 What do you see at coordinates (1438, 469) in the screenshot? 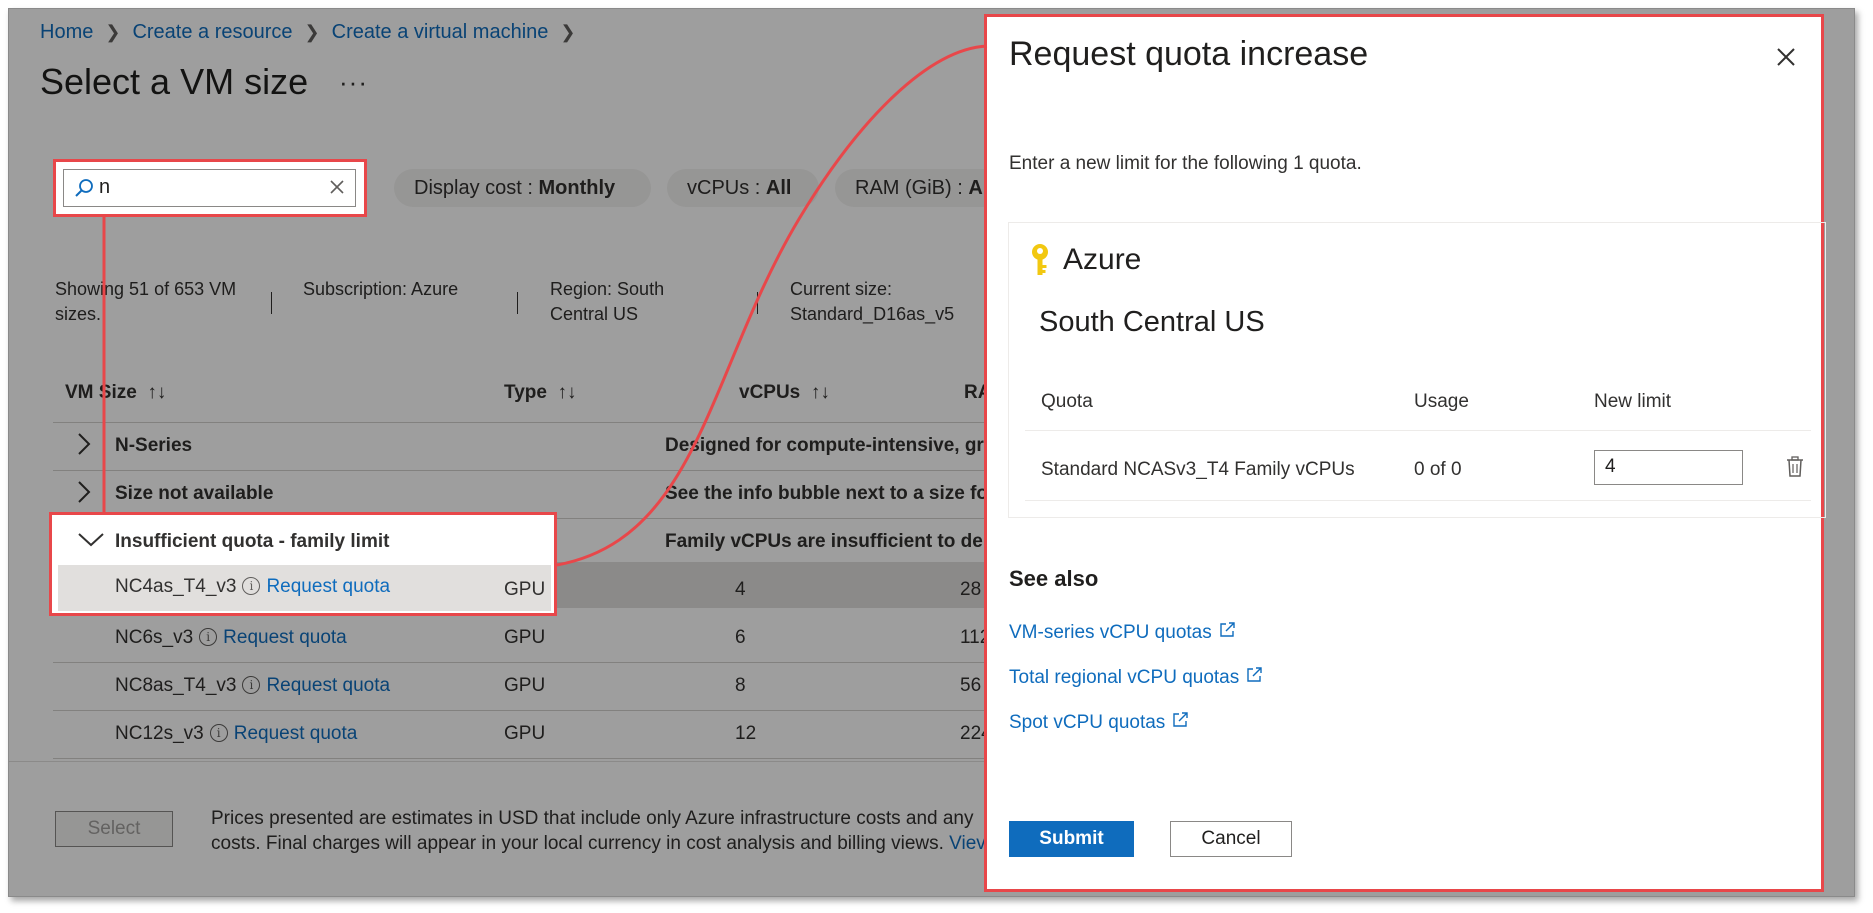
I see `quota-usage: 0 of 0` at bounding box center [1438, 469].